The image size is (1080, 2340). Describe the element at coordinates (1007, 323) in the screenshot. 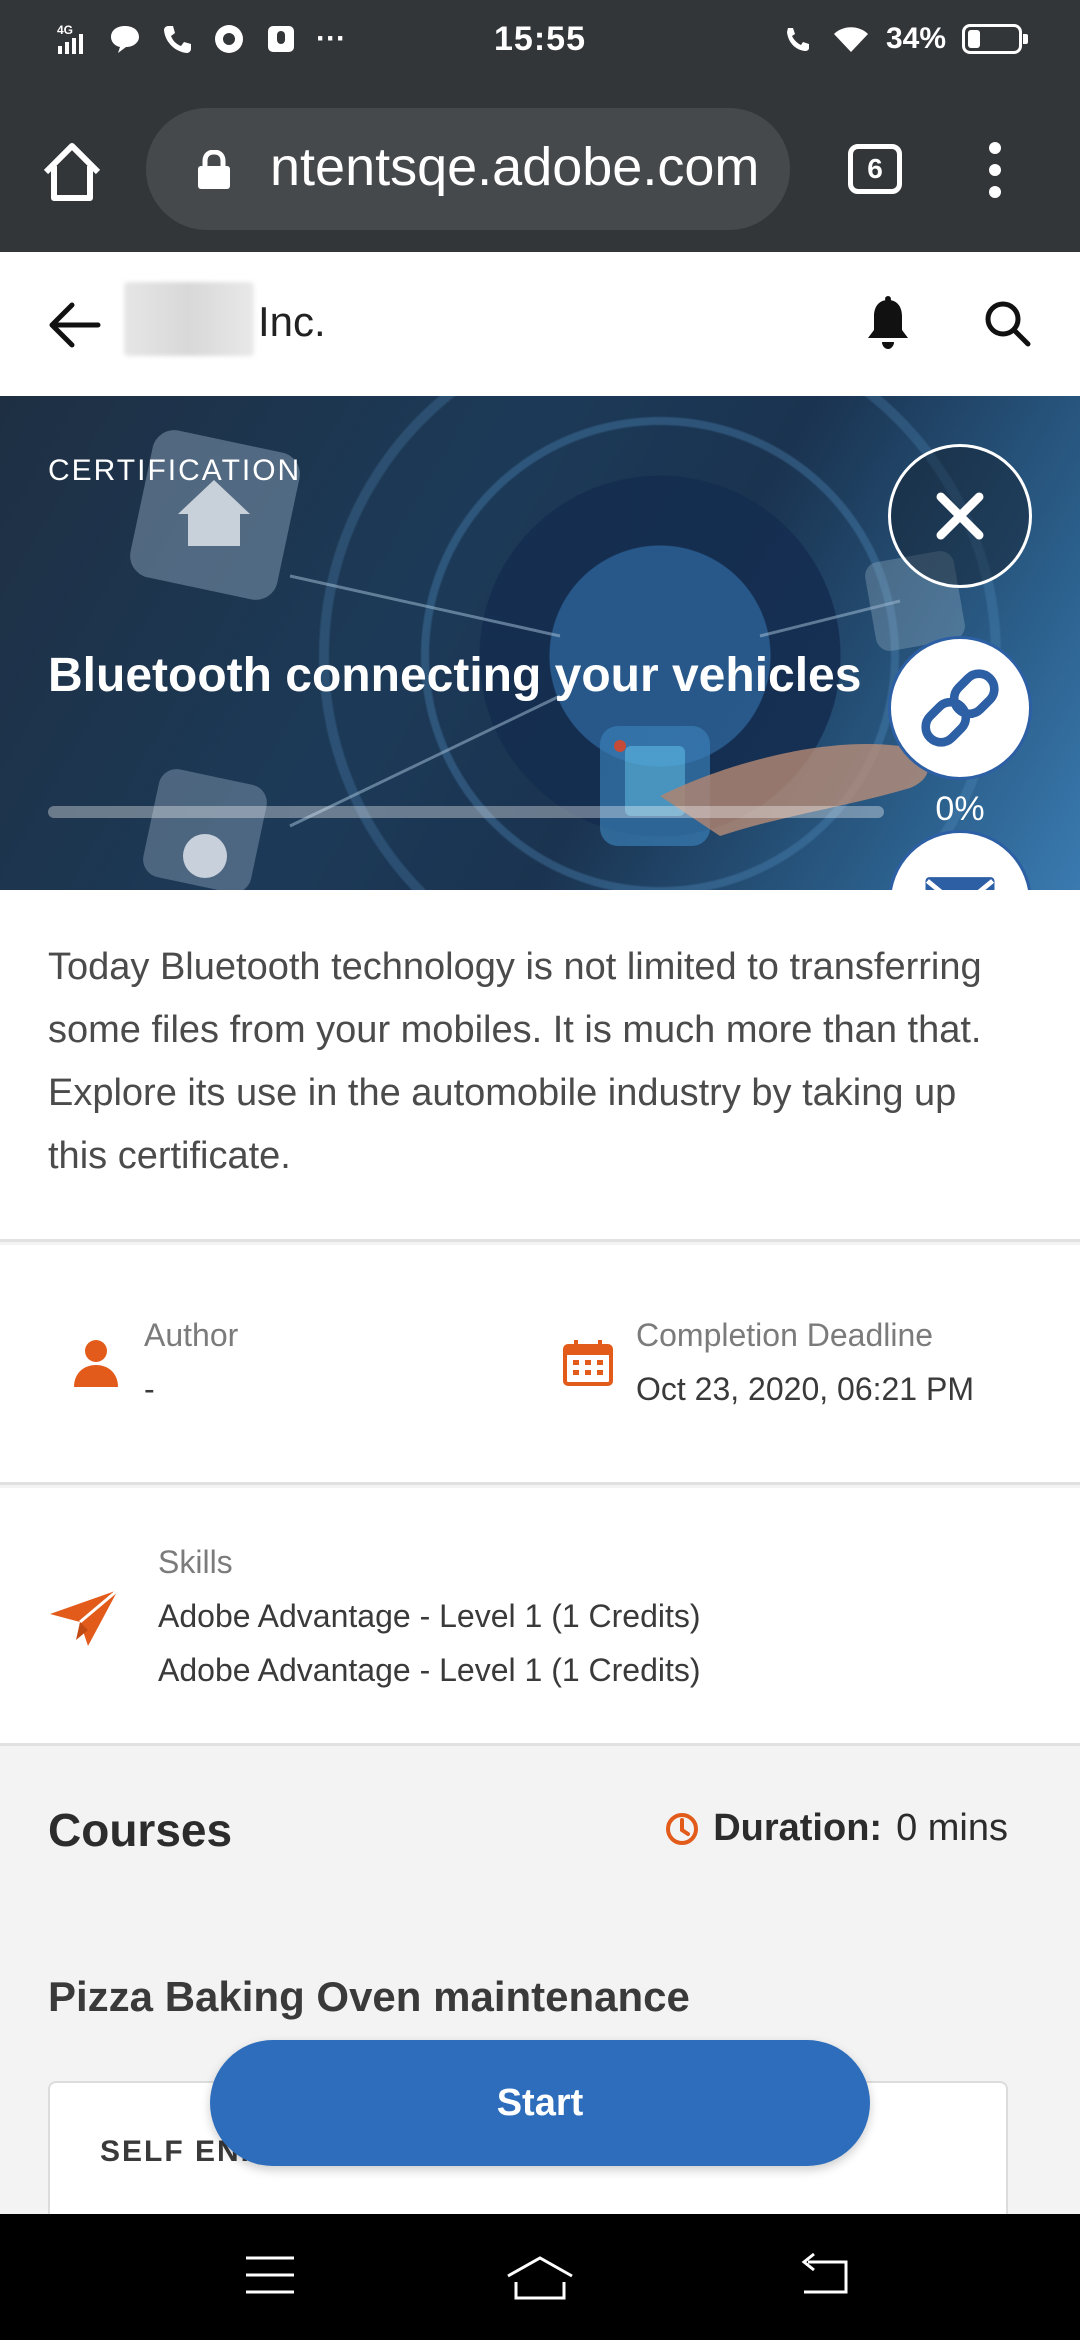

I see `search-icon` at that location.